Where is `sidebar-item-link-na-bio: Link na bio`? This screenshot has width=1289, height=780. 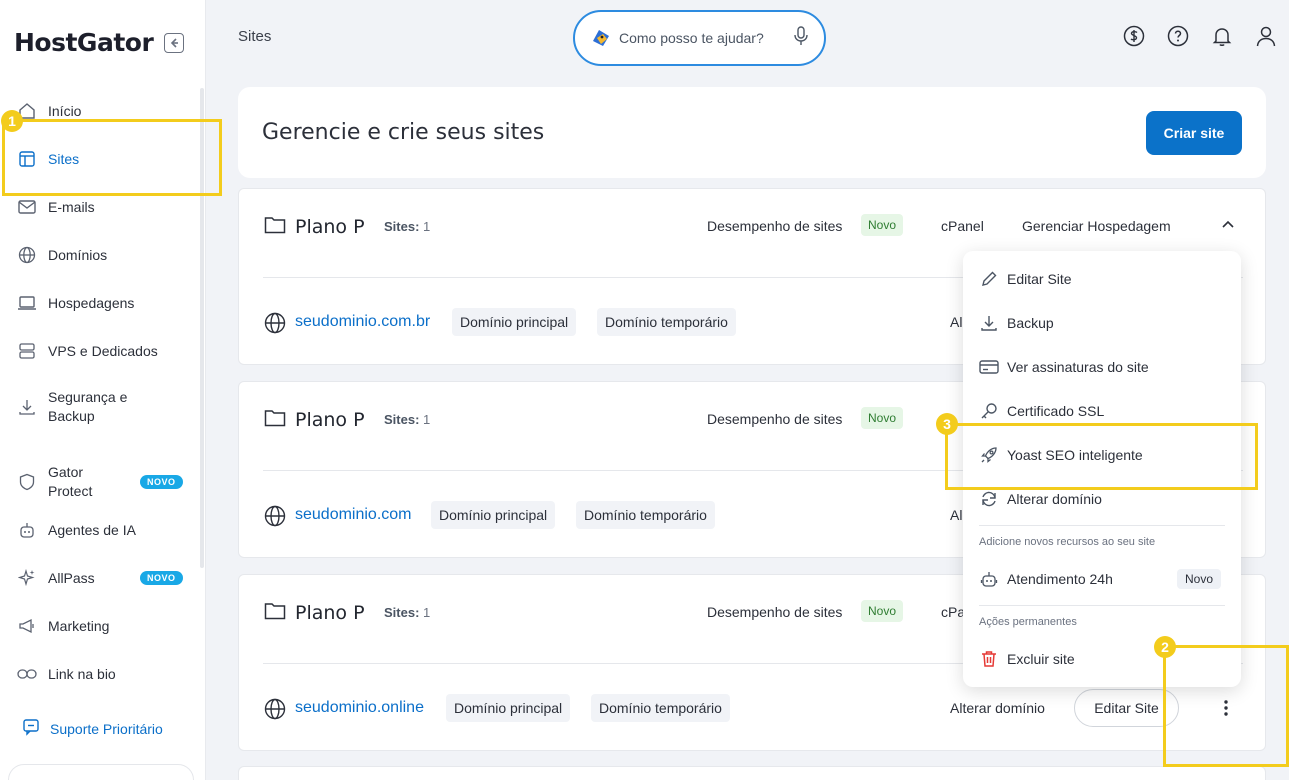 sidebar-item-link-na-bio: Link na bio is located at coordinates (100, 674).